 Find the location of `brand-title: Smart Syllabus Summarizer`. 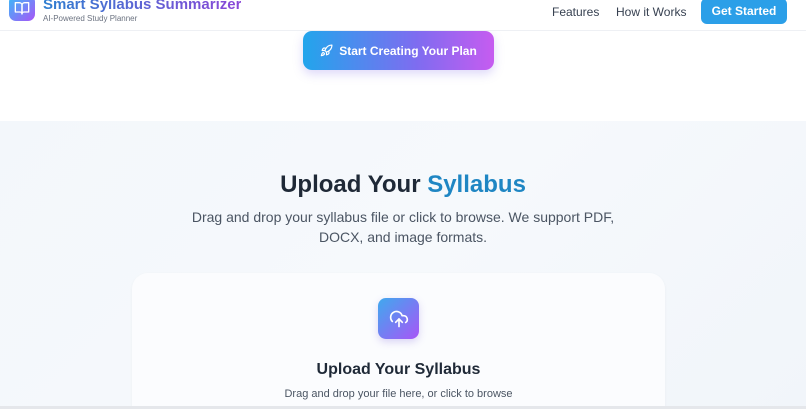

brand-title: Smart Syllabus Summarizer is located at coordinates (142, 6).